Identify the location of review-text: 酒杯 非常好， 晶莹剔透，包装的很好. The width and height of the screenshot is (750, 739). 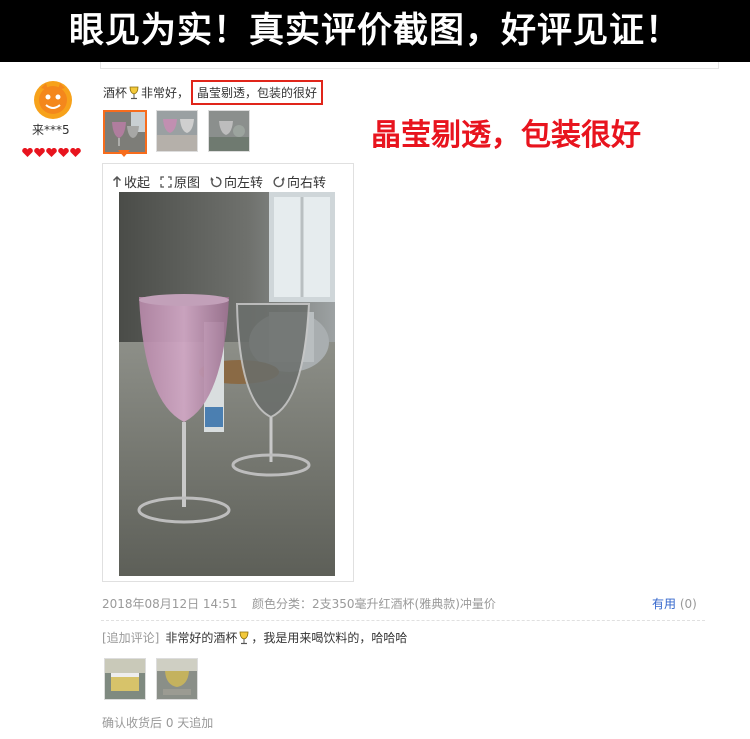
(213, 92).